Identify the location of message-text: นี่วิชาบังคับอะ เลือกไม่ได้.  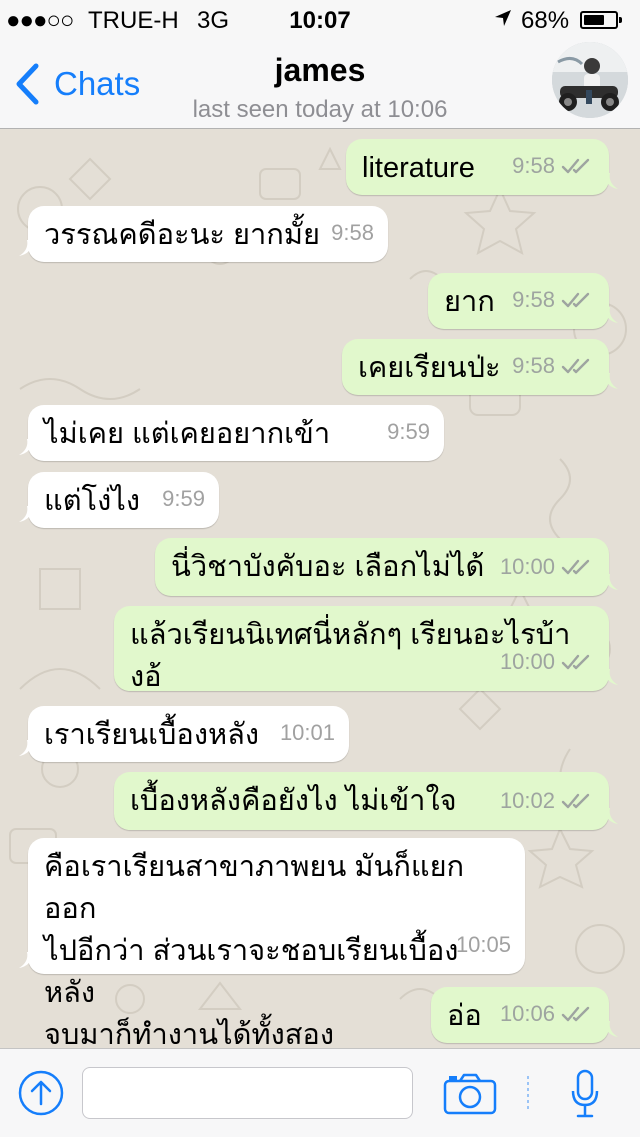
(328, 567).